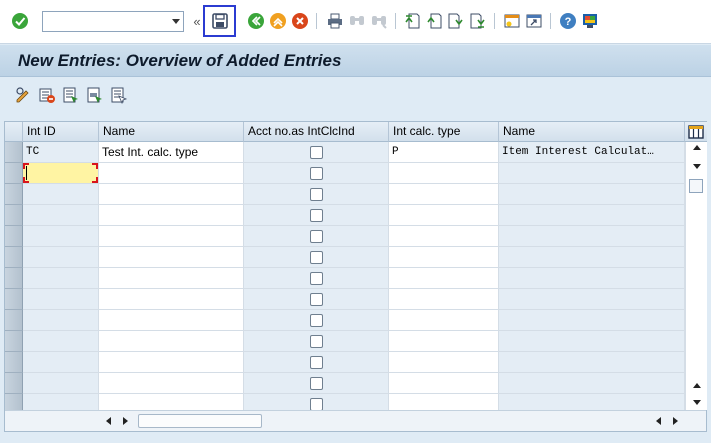  Describe the element at coordinates (256, 21) in the screenshot. I see `back-icon` at that location.